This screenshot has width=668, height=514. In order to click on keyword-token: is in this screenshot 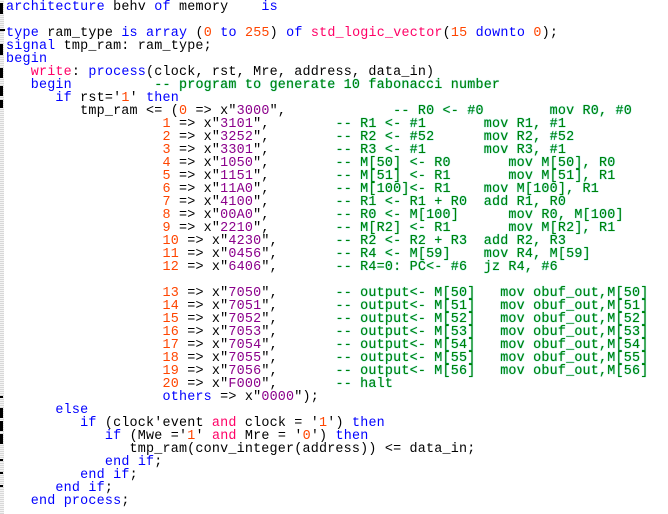, I will do `click(269, 7)`.